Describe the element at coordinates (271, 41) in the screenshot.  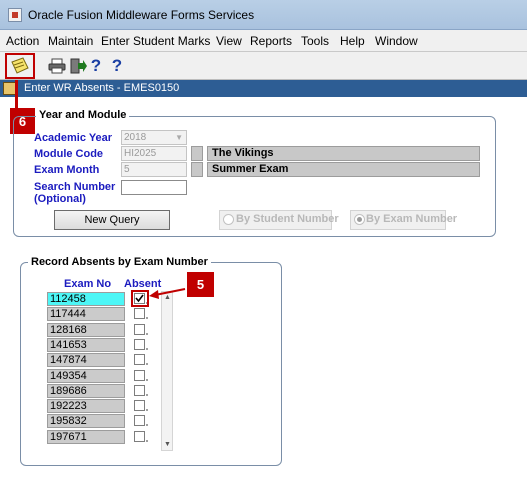
I see `menu-reports: Reports` at that location.